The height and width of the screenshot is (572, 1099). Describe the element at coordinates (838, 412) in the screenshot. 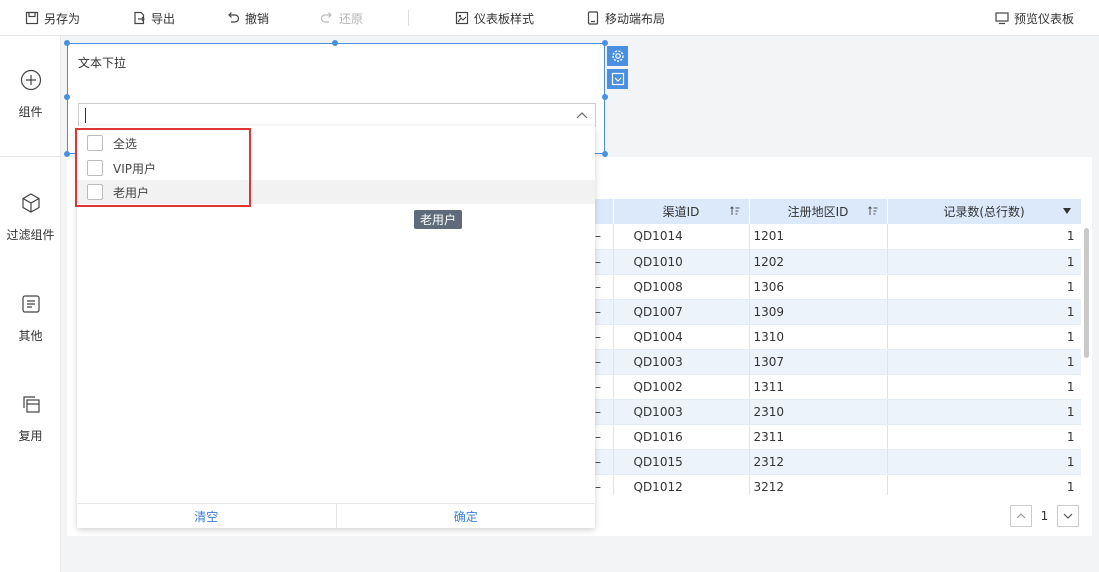

I see `table-row: – QD1003 2310 1` at that location.